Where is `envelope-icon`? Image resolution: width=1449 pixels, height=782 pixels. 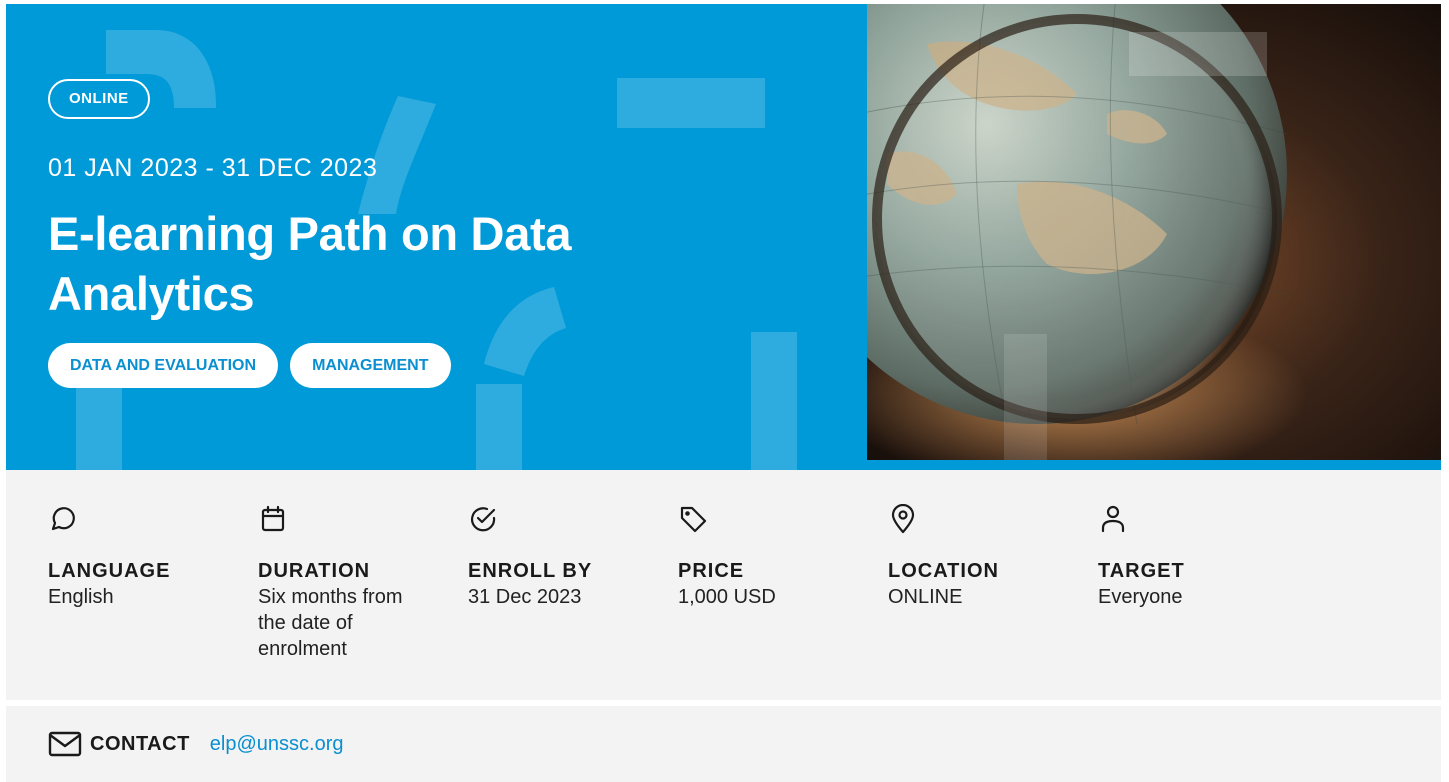
envelope-icon is located at coordinates (65, 744).